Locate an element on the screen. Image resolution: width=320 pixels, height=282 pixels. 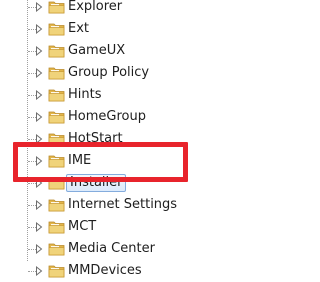
tree-item-label: GameUX is located at coordinates (97, 50).